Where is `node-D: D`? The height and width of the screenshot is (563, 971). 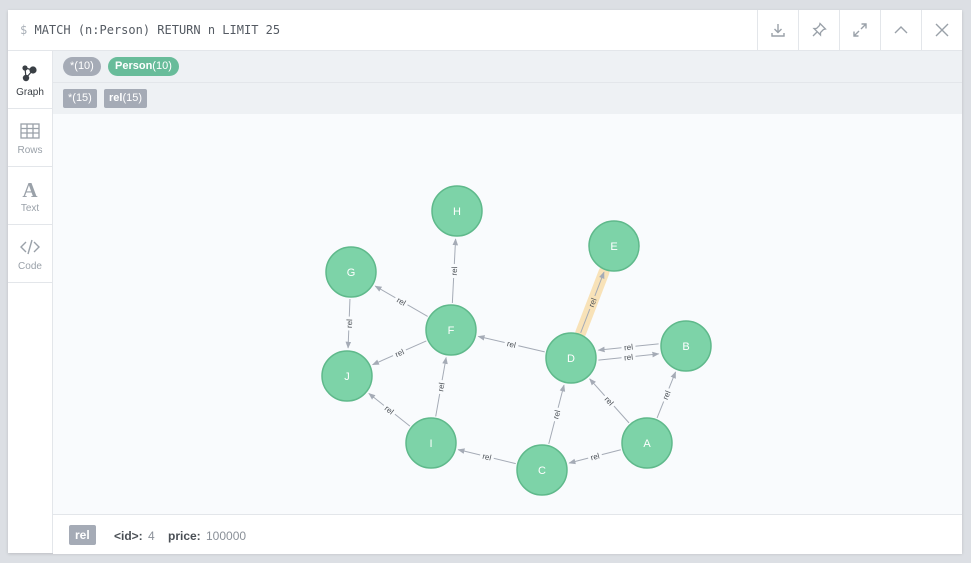 node-D: D is located at coordinates (571, 358).